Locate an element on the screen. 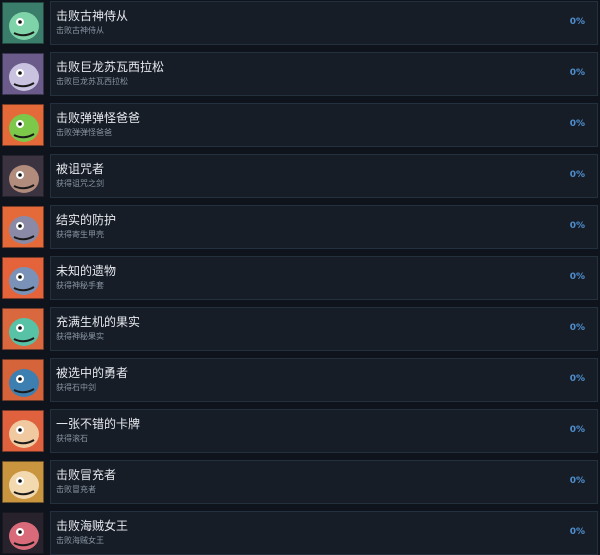 This screenshot has width=600, height=555. achievement-row: 击败弹弹怪爸爸 击败弹弹怪爸爸 0% is located at coordinates (300, 125).